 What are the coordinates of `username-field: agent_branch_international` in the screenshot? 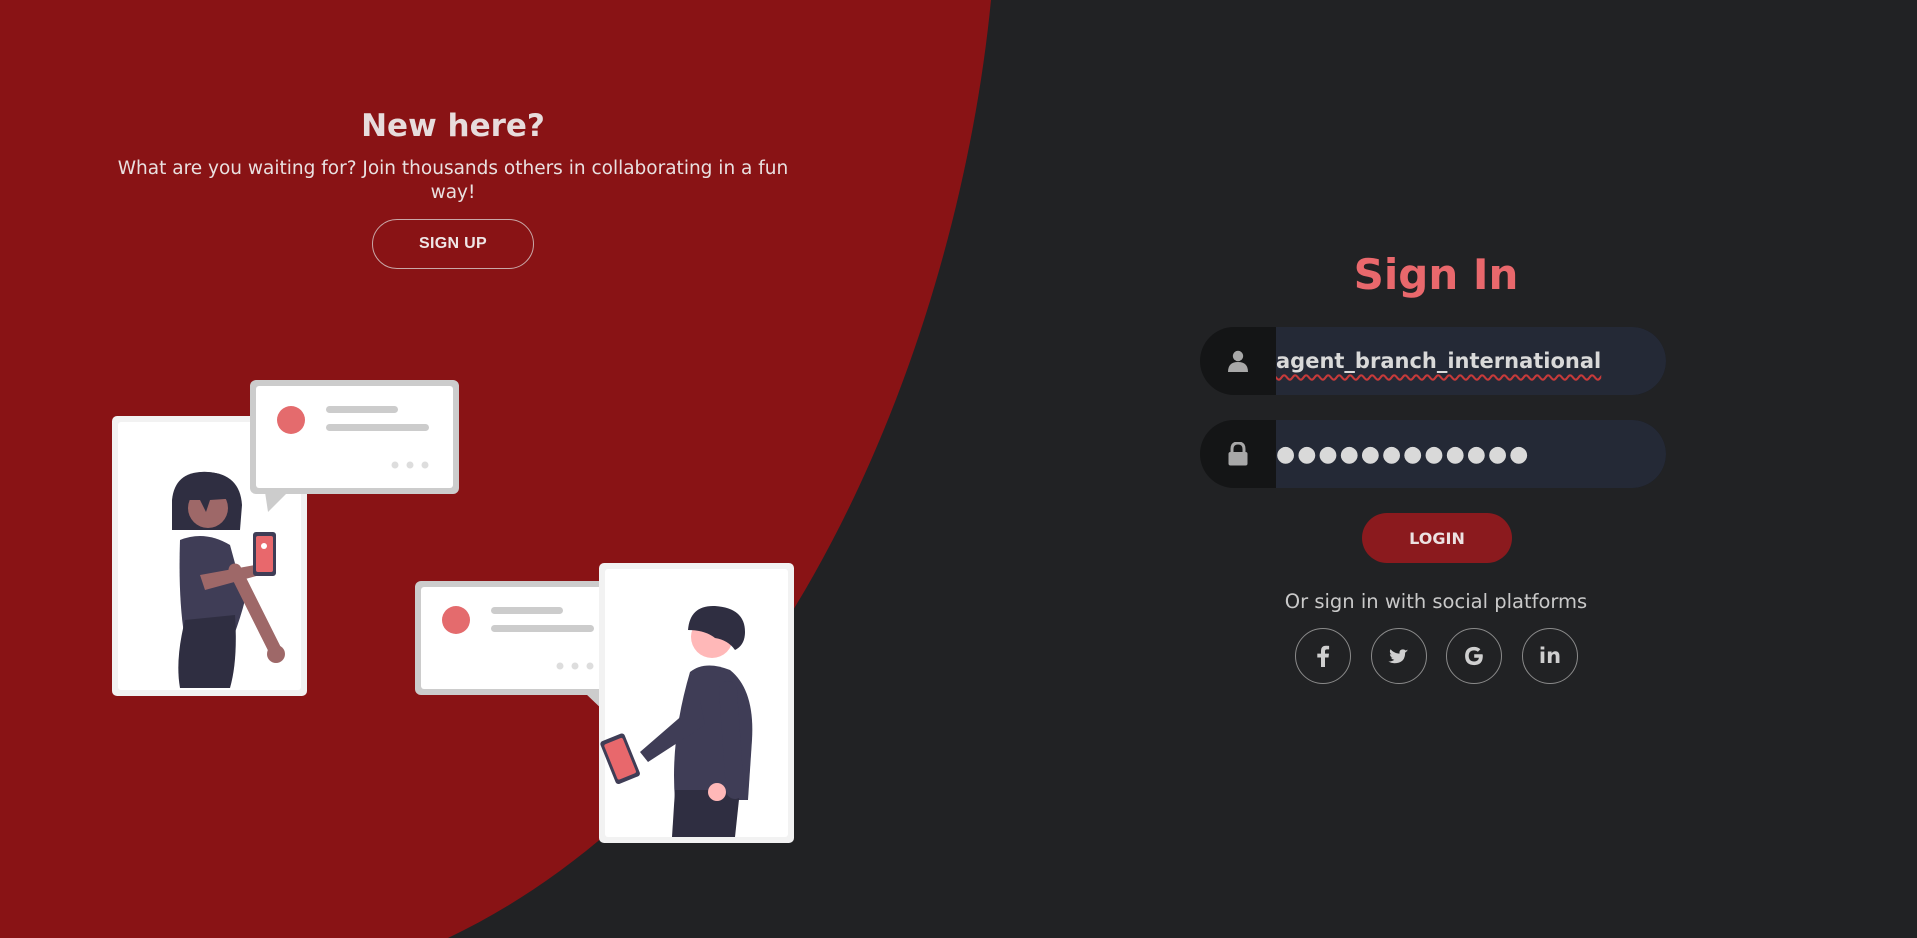 It's located at (1433, 361).